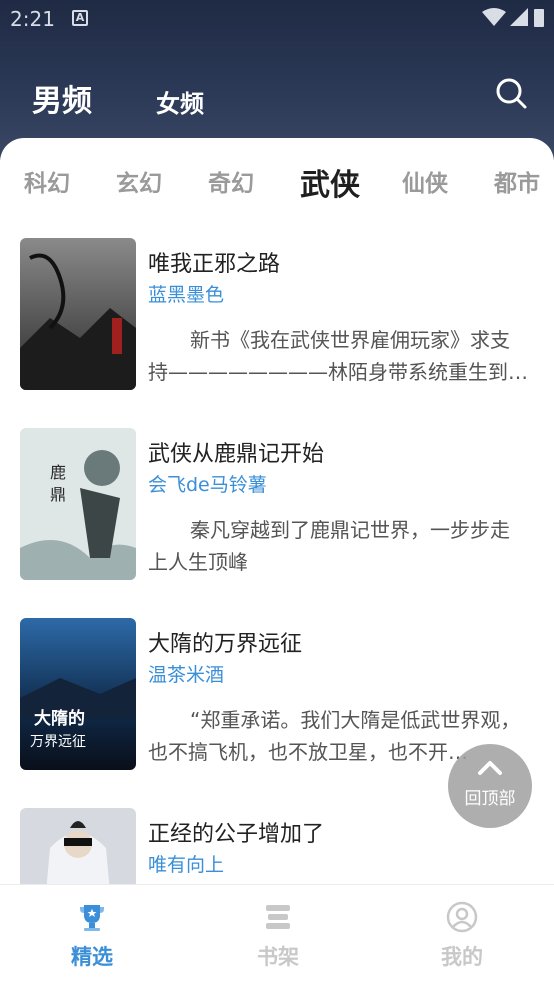  Describe the element at coordinates (92, 956) in the screenshot. I see `nav-label-featured: 精选` at that location.